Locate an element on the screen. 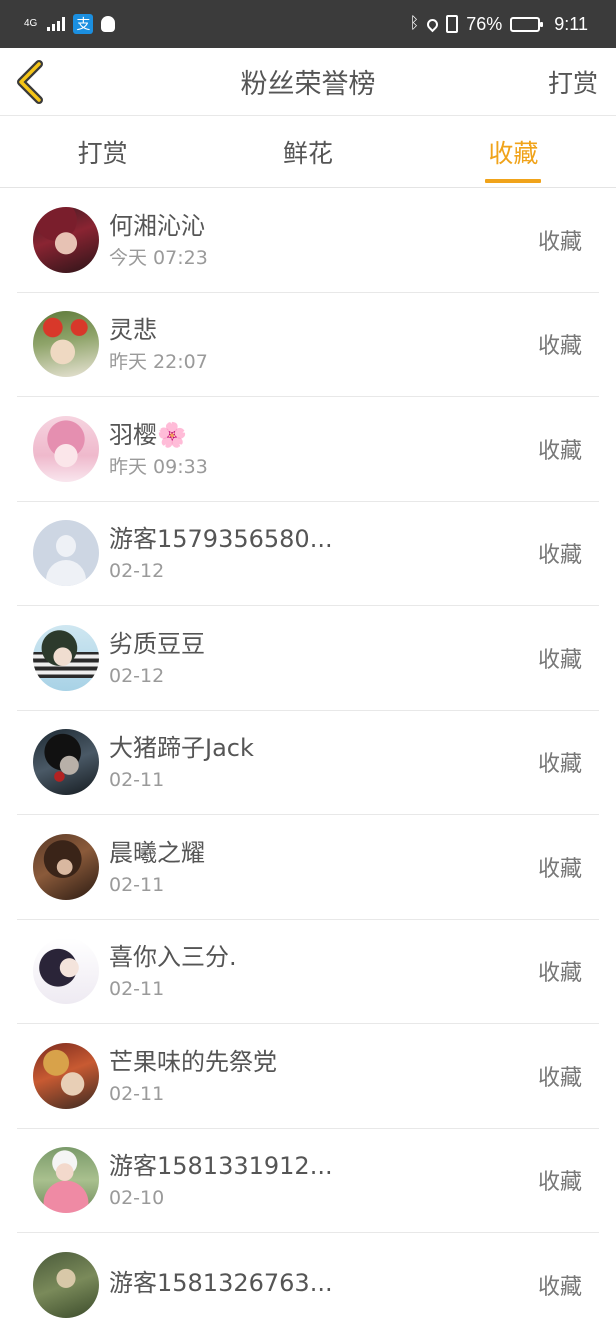  item-time: 今天 07:23 is located at coordinates (158, 257).